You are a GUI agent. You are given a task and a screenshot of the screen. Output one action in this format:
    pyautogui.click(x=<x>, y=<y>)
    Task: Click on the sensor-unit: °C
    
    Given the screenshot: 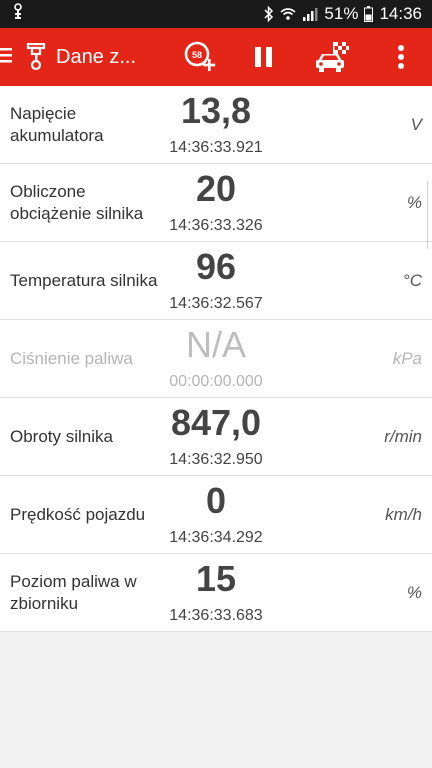 What is the action you would take?
    pyautogui.click(x=412, y=280)
    